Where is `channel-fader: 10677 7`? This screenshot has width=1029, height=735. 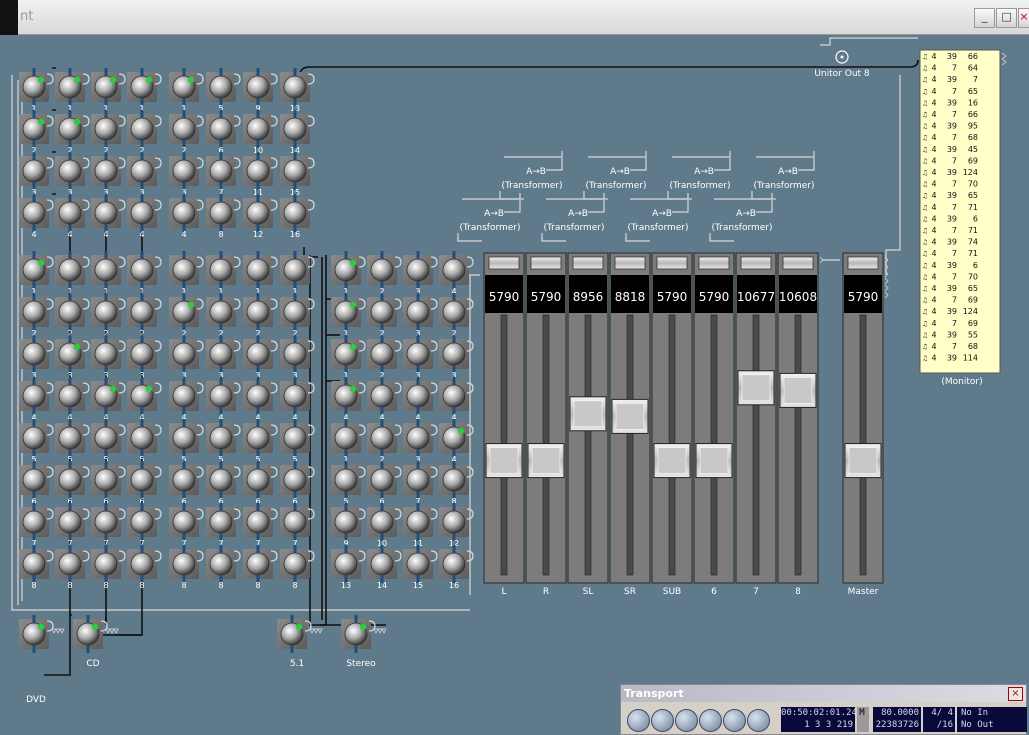
channel-fader: 10677 7 is located at coordinates (756, 424).